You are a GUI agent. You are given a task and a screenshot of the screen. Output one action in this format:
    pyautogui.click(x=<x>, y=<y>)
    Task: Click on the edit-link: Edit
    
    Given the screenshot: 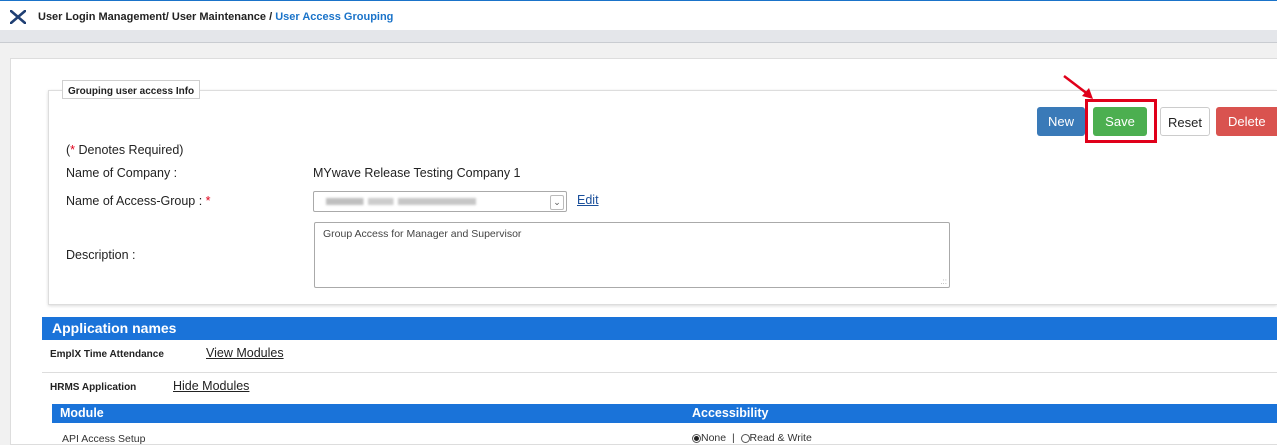 What is the action you would take?
    pyautogui.click(x=588, y=200)
    